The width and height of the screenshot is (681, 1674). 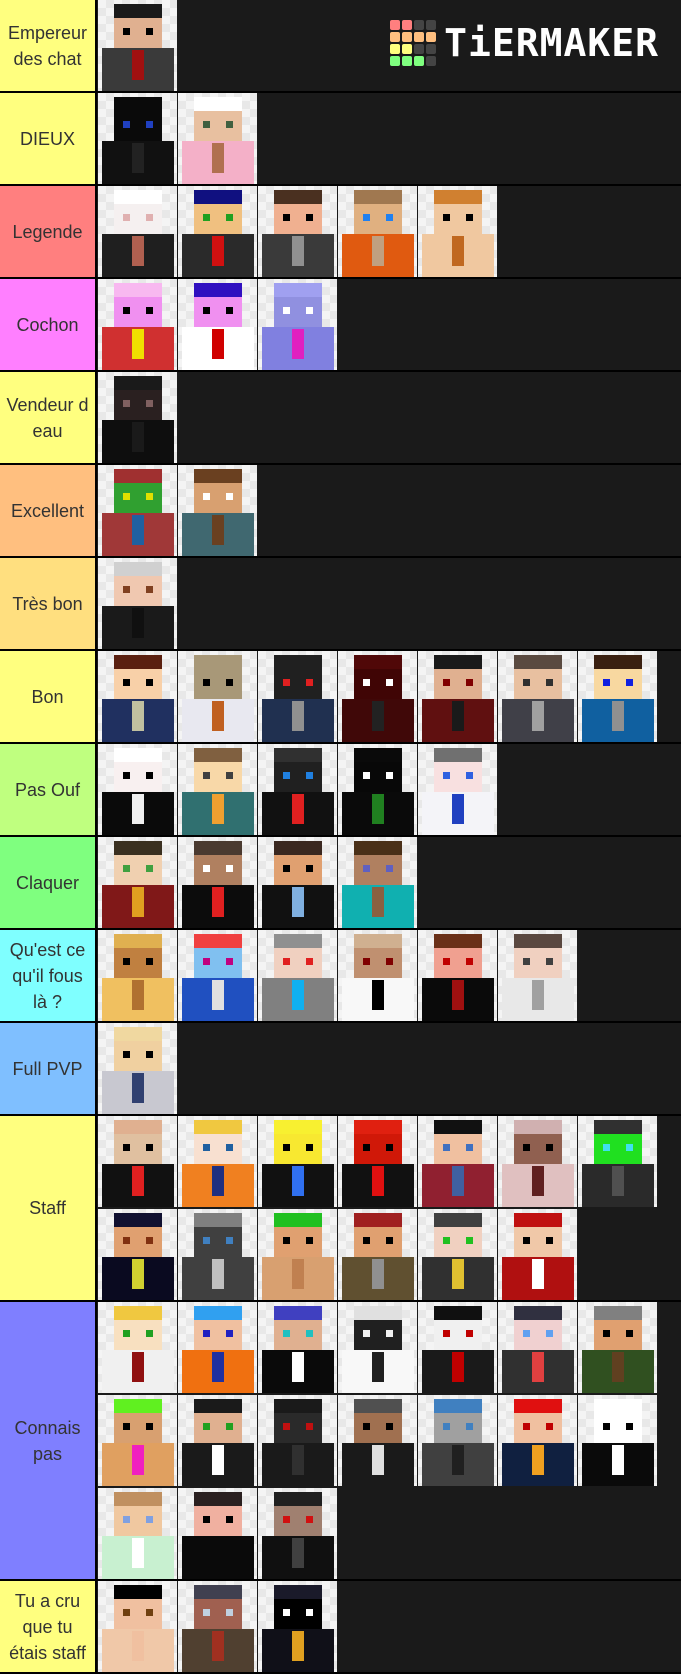 What do you see at coordinates (48, 1626) in the screenshot?
I see `tier-label: Tu a cru que tu étais staff` at bounding box center [48, 1626].